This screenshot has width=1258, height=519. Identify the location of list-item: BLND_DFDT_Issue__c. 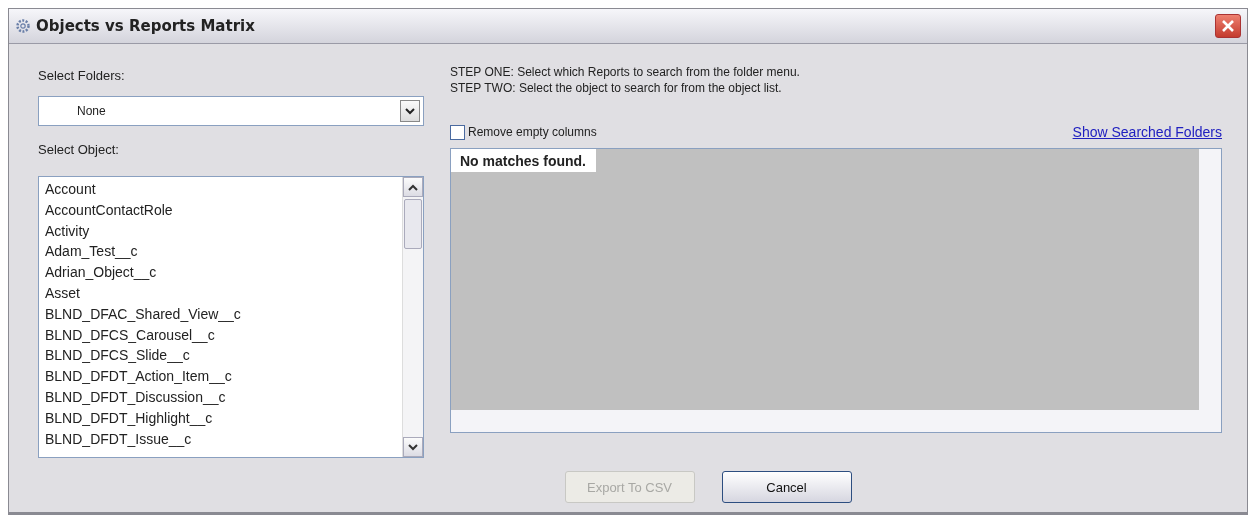
(220, 439).